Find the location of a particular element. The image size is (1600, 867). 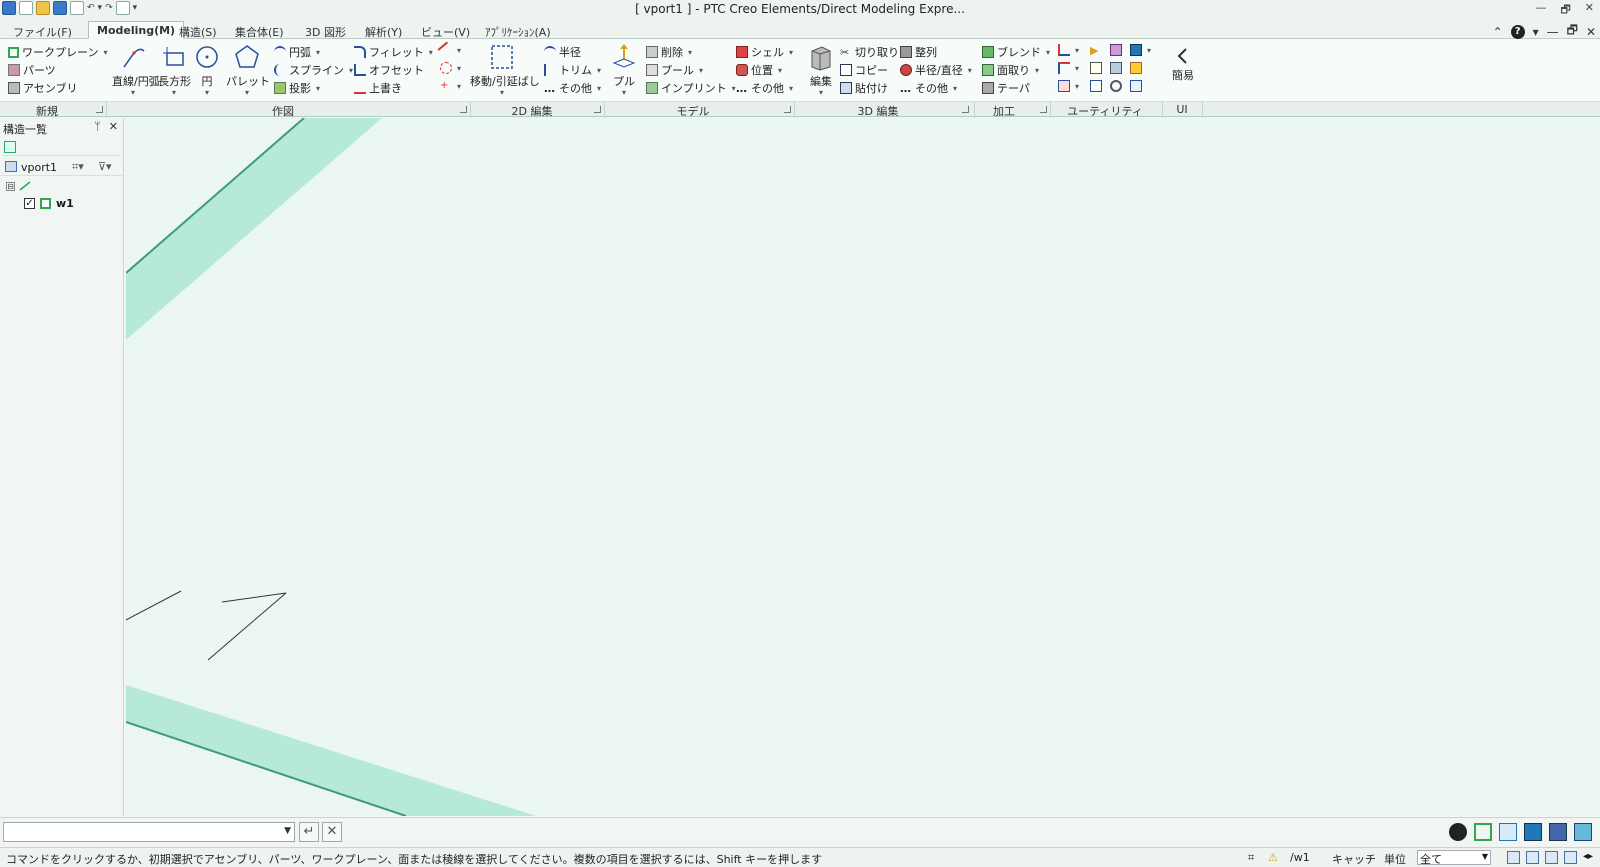

binoculars-dropdown-icon: ⌗▾ is located at coordinates (78, 167).